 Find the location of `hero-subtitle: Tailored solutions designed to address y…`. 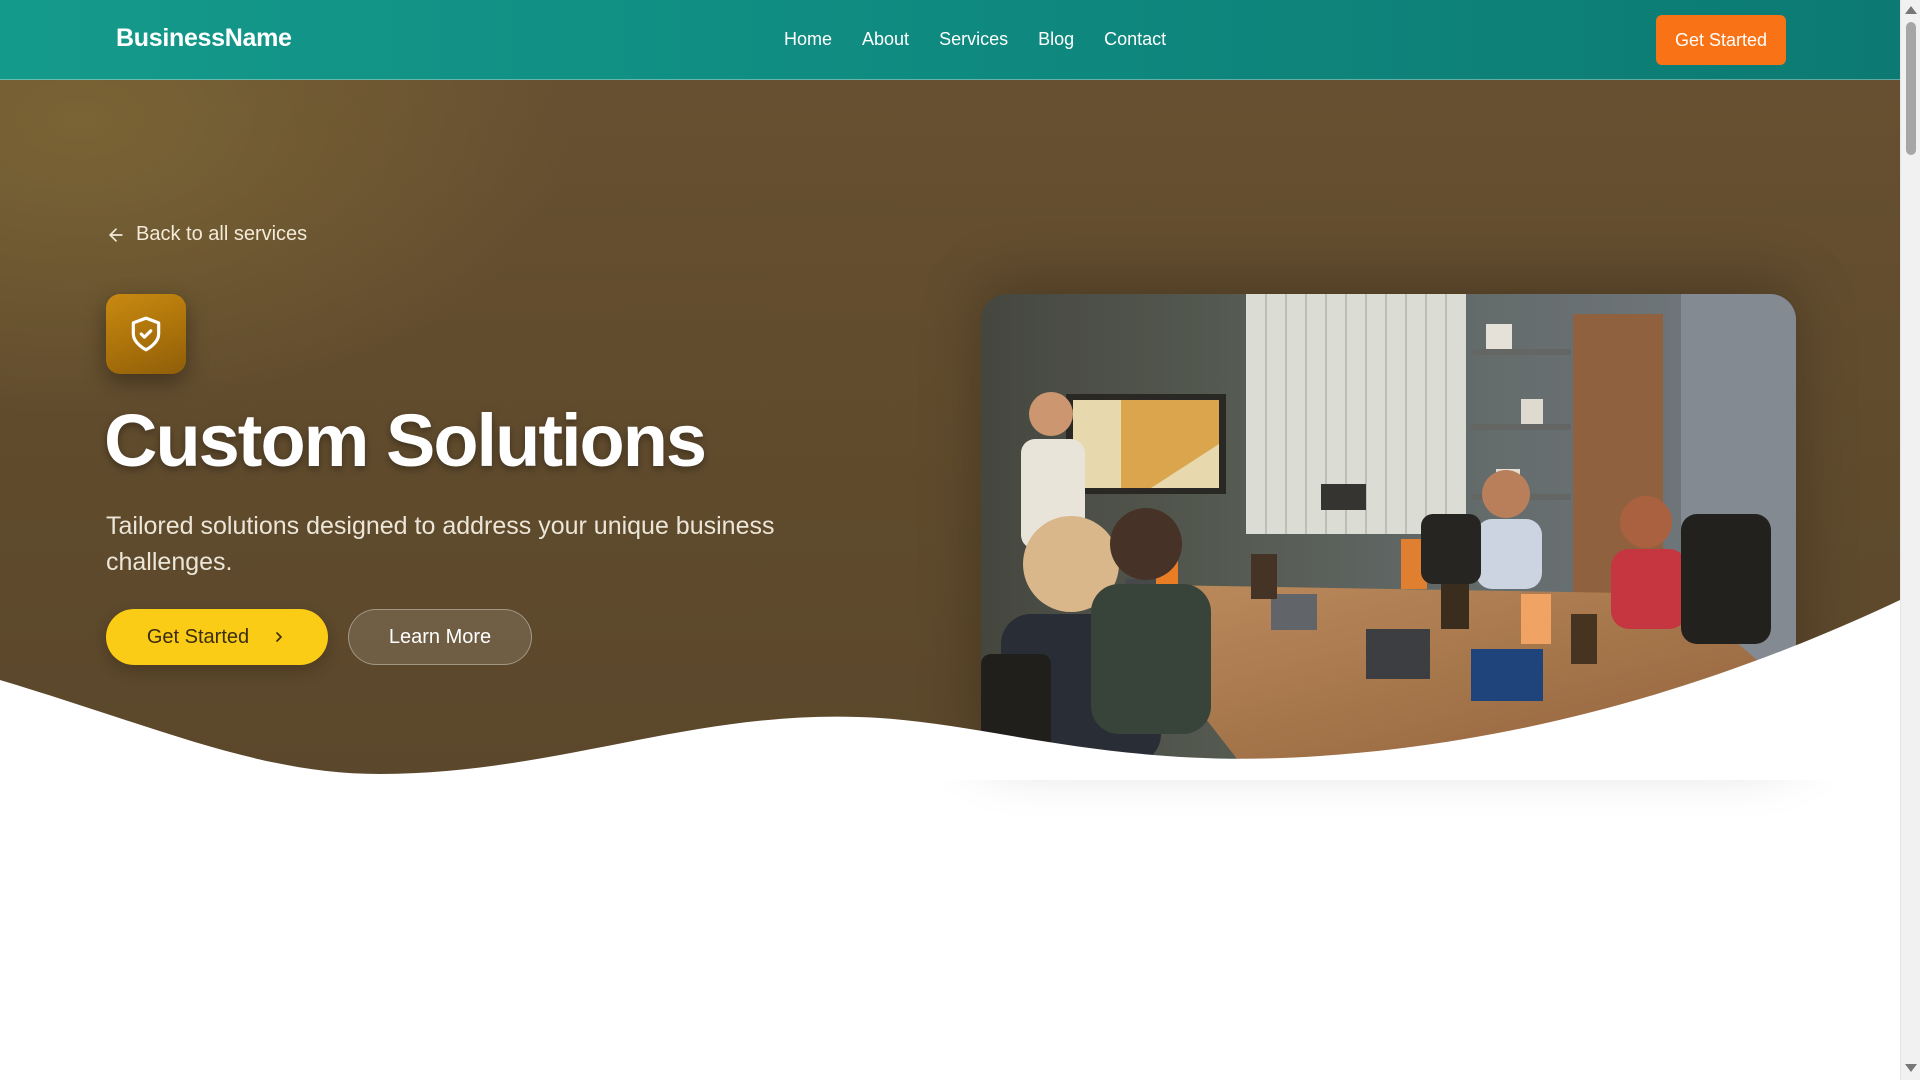

hero-subtitle: Tailored solutions designed to address y… is located at coordinates (440, 544).